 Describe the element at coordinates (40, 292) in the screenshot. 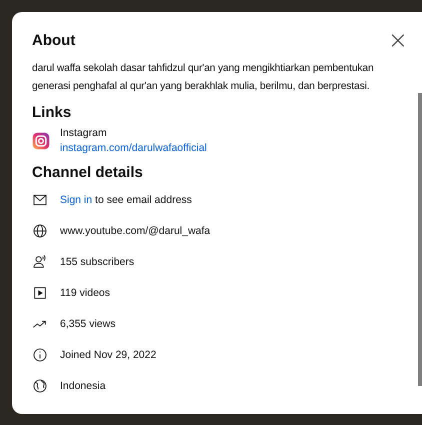

I see `play-icon` at that location.